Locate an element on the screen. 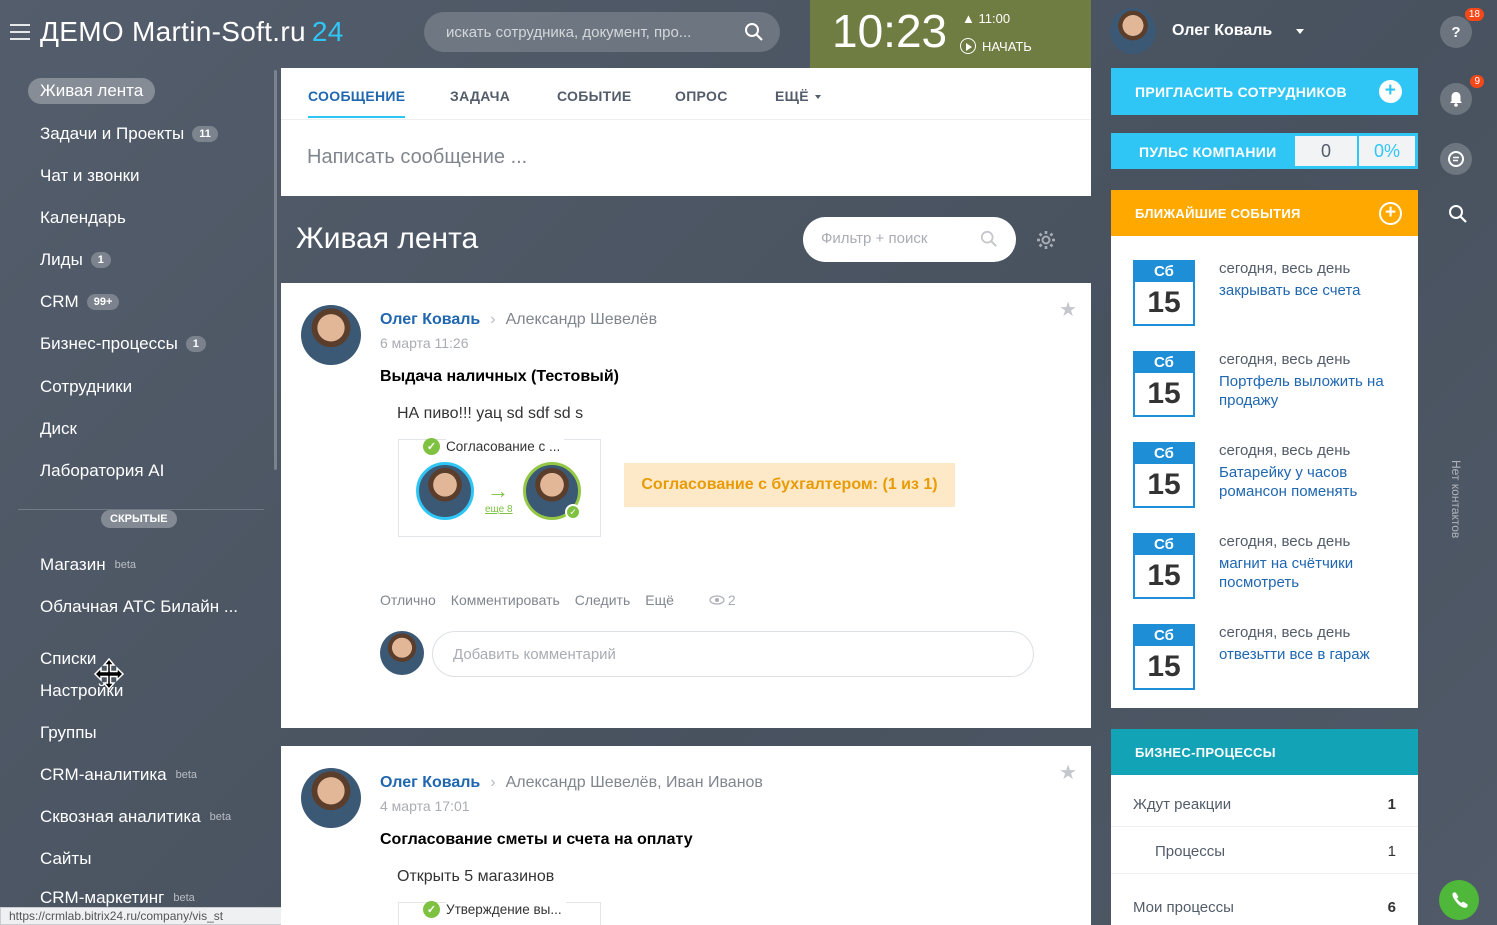 The width and height of the screenshot is (1497, 925). add-event-icon: + is located at coordinates (1390, 213).